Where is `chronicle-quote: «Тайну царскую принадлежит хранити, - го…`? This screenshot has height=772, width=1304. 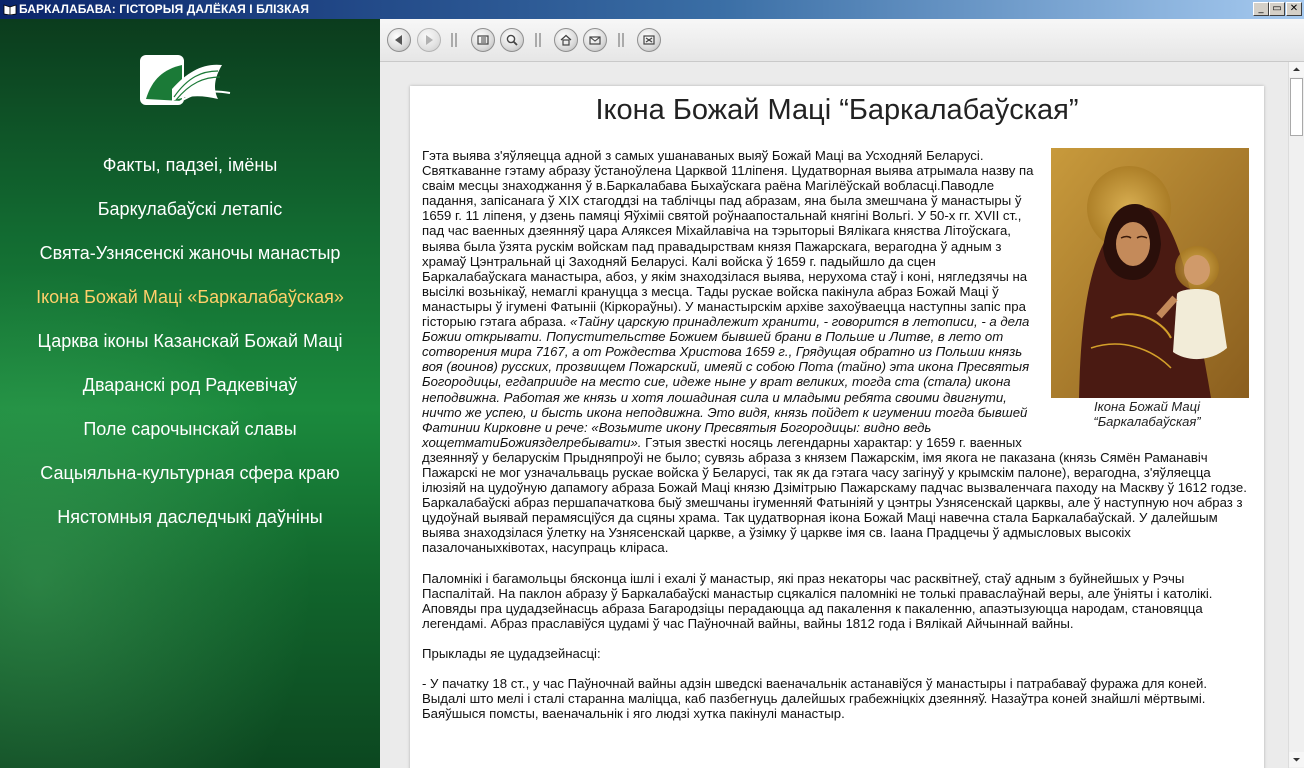
chronicle-quote: «Тайну царскую принадлежит хранити, - го… is located at coordinates (726, 382).